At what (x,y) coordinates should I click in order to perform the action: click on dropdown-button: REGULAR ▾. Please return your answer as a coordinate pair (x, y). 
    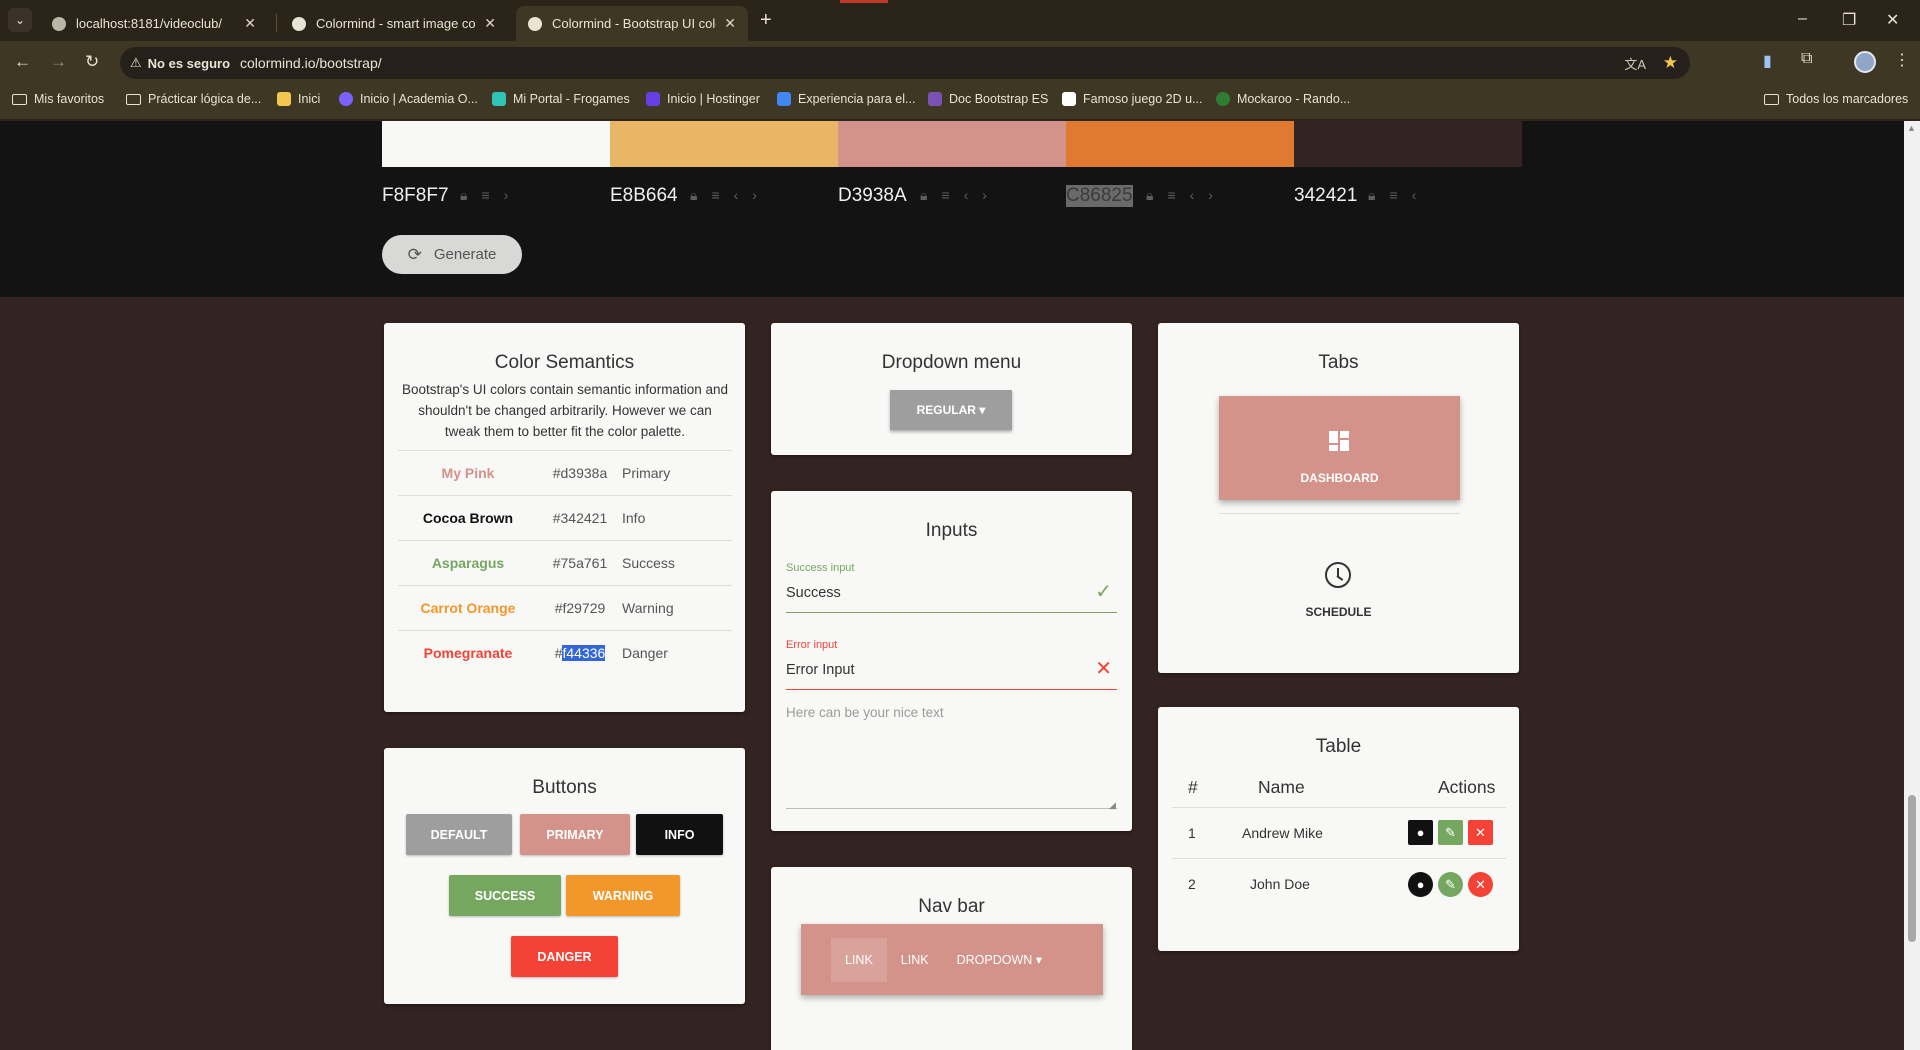
    Looking at the image, I should click on (951, 410).